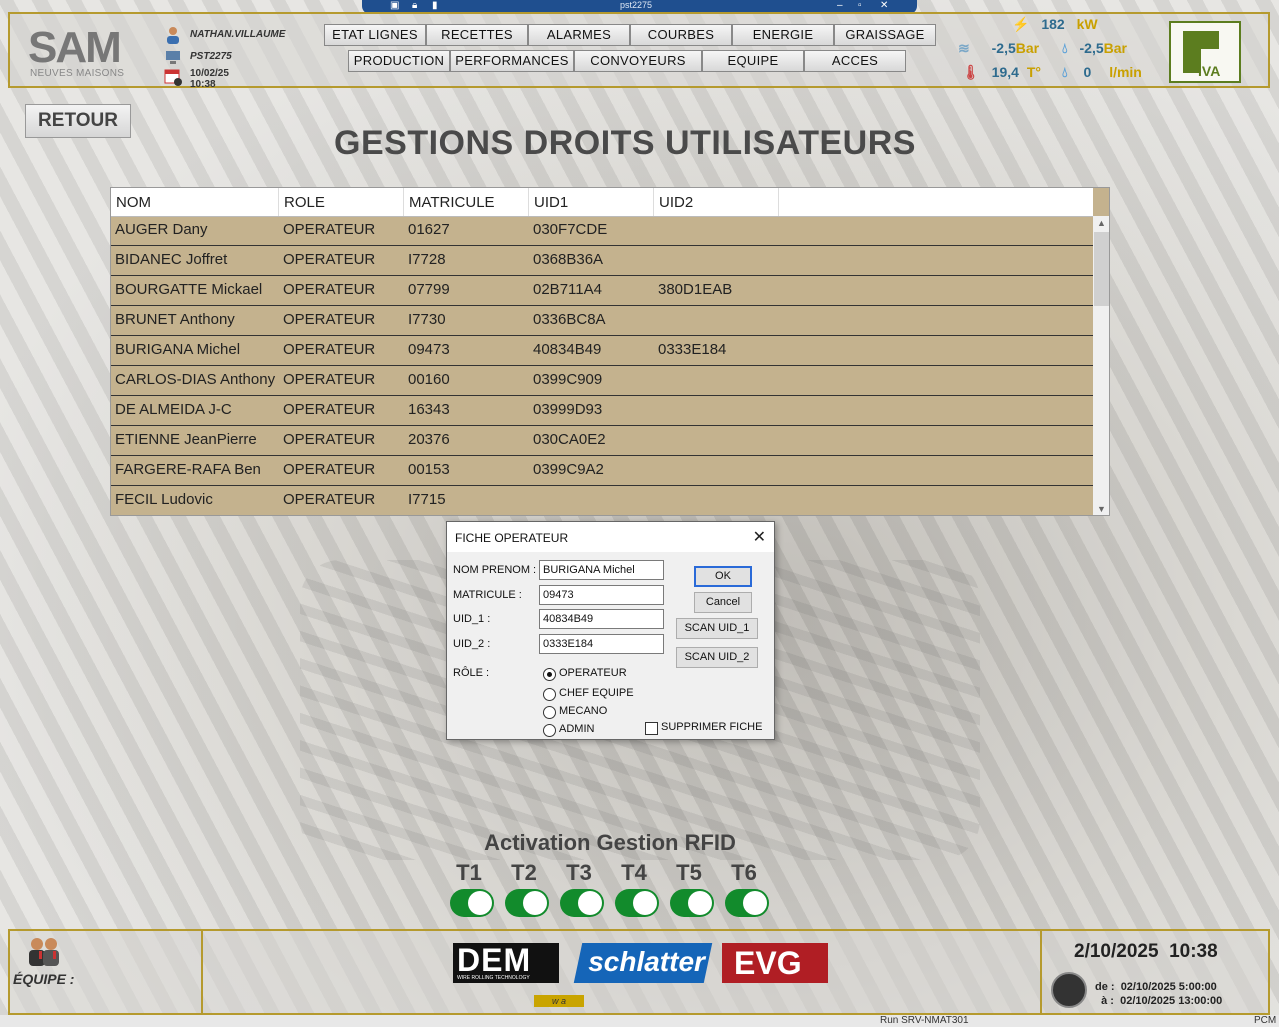  Describe the element at coordinates (173, 77) in the screenshot. I see `calendar-clock-icon` at that location.